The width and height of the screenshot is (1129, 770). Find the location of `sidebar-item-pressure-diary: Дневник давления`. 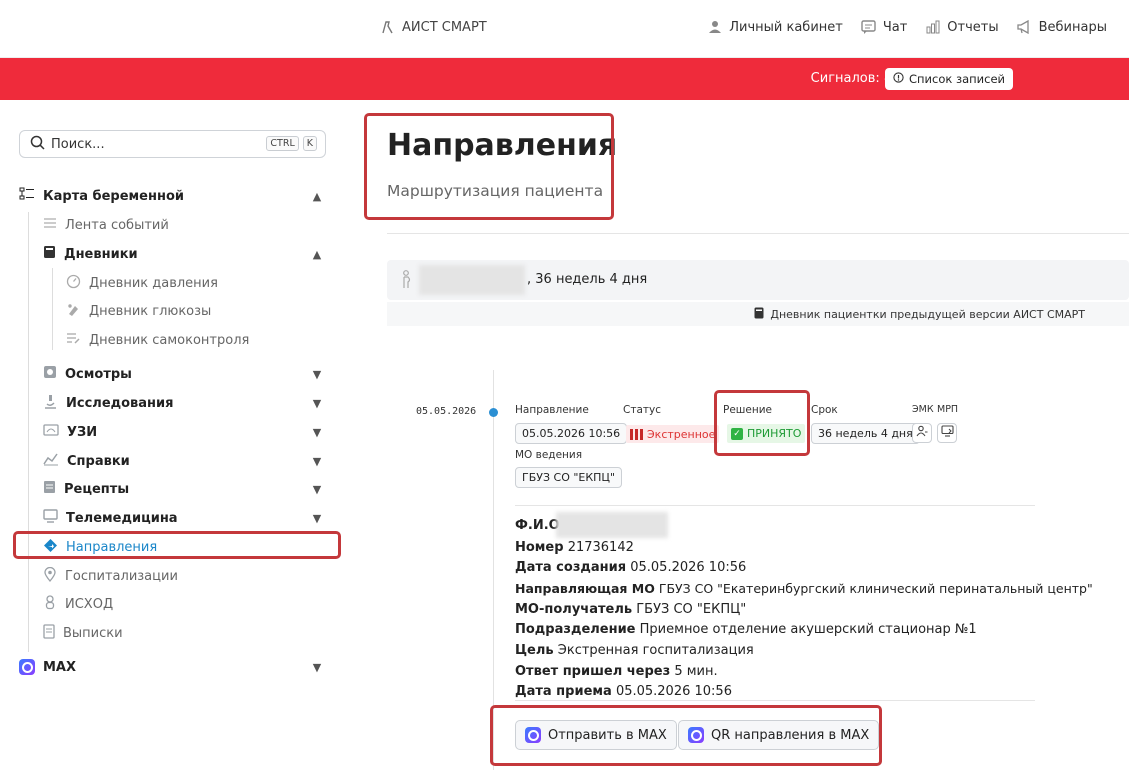

sidebar-item-pressure-diary: Дневник давления is located at coordinates (142, 283).